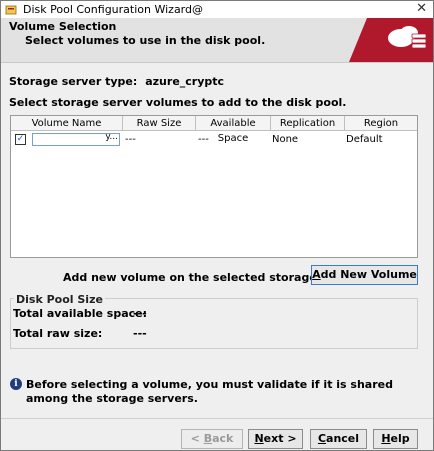 The image size is (434, 451). What do you see at coordinates (285, 139) in the screenshot?
I see `replication-cell: None` at bounding box center [285, 139].